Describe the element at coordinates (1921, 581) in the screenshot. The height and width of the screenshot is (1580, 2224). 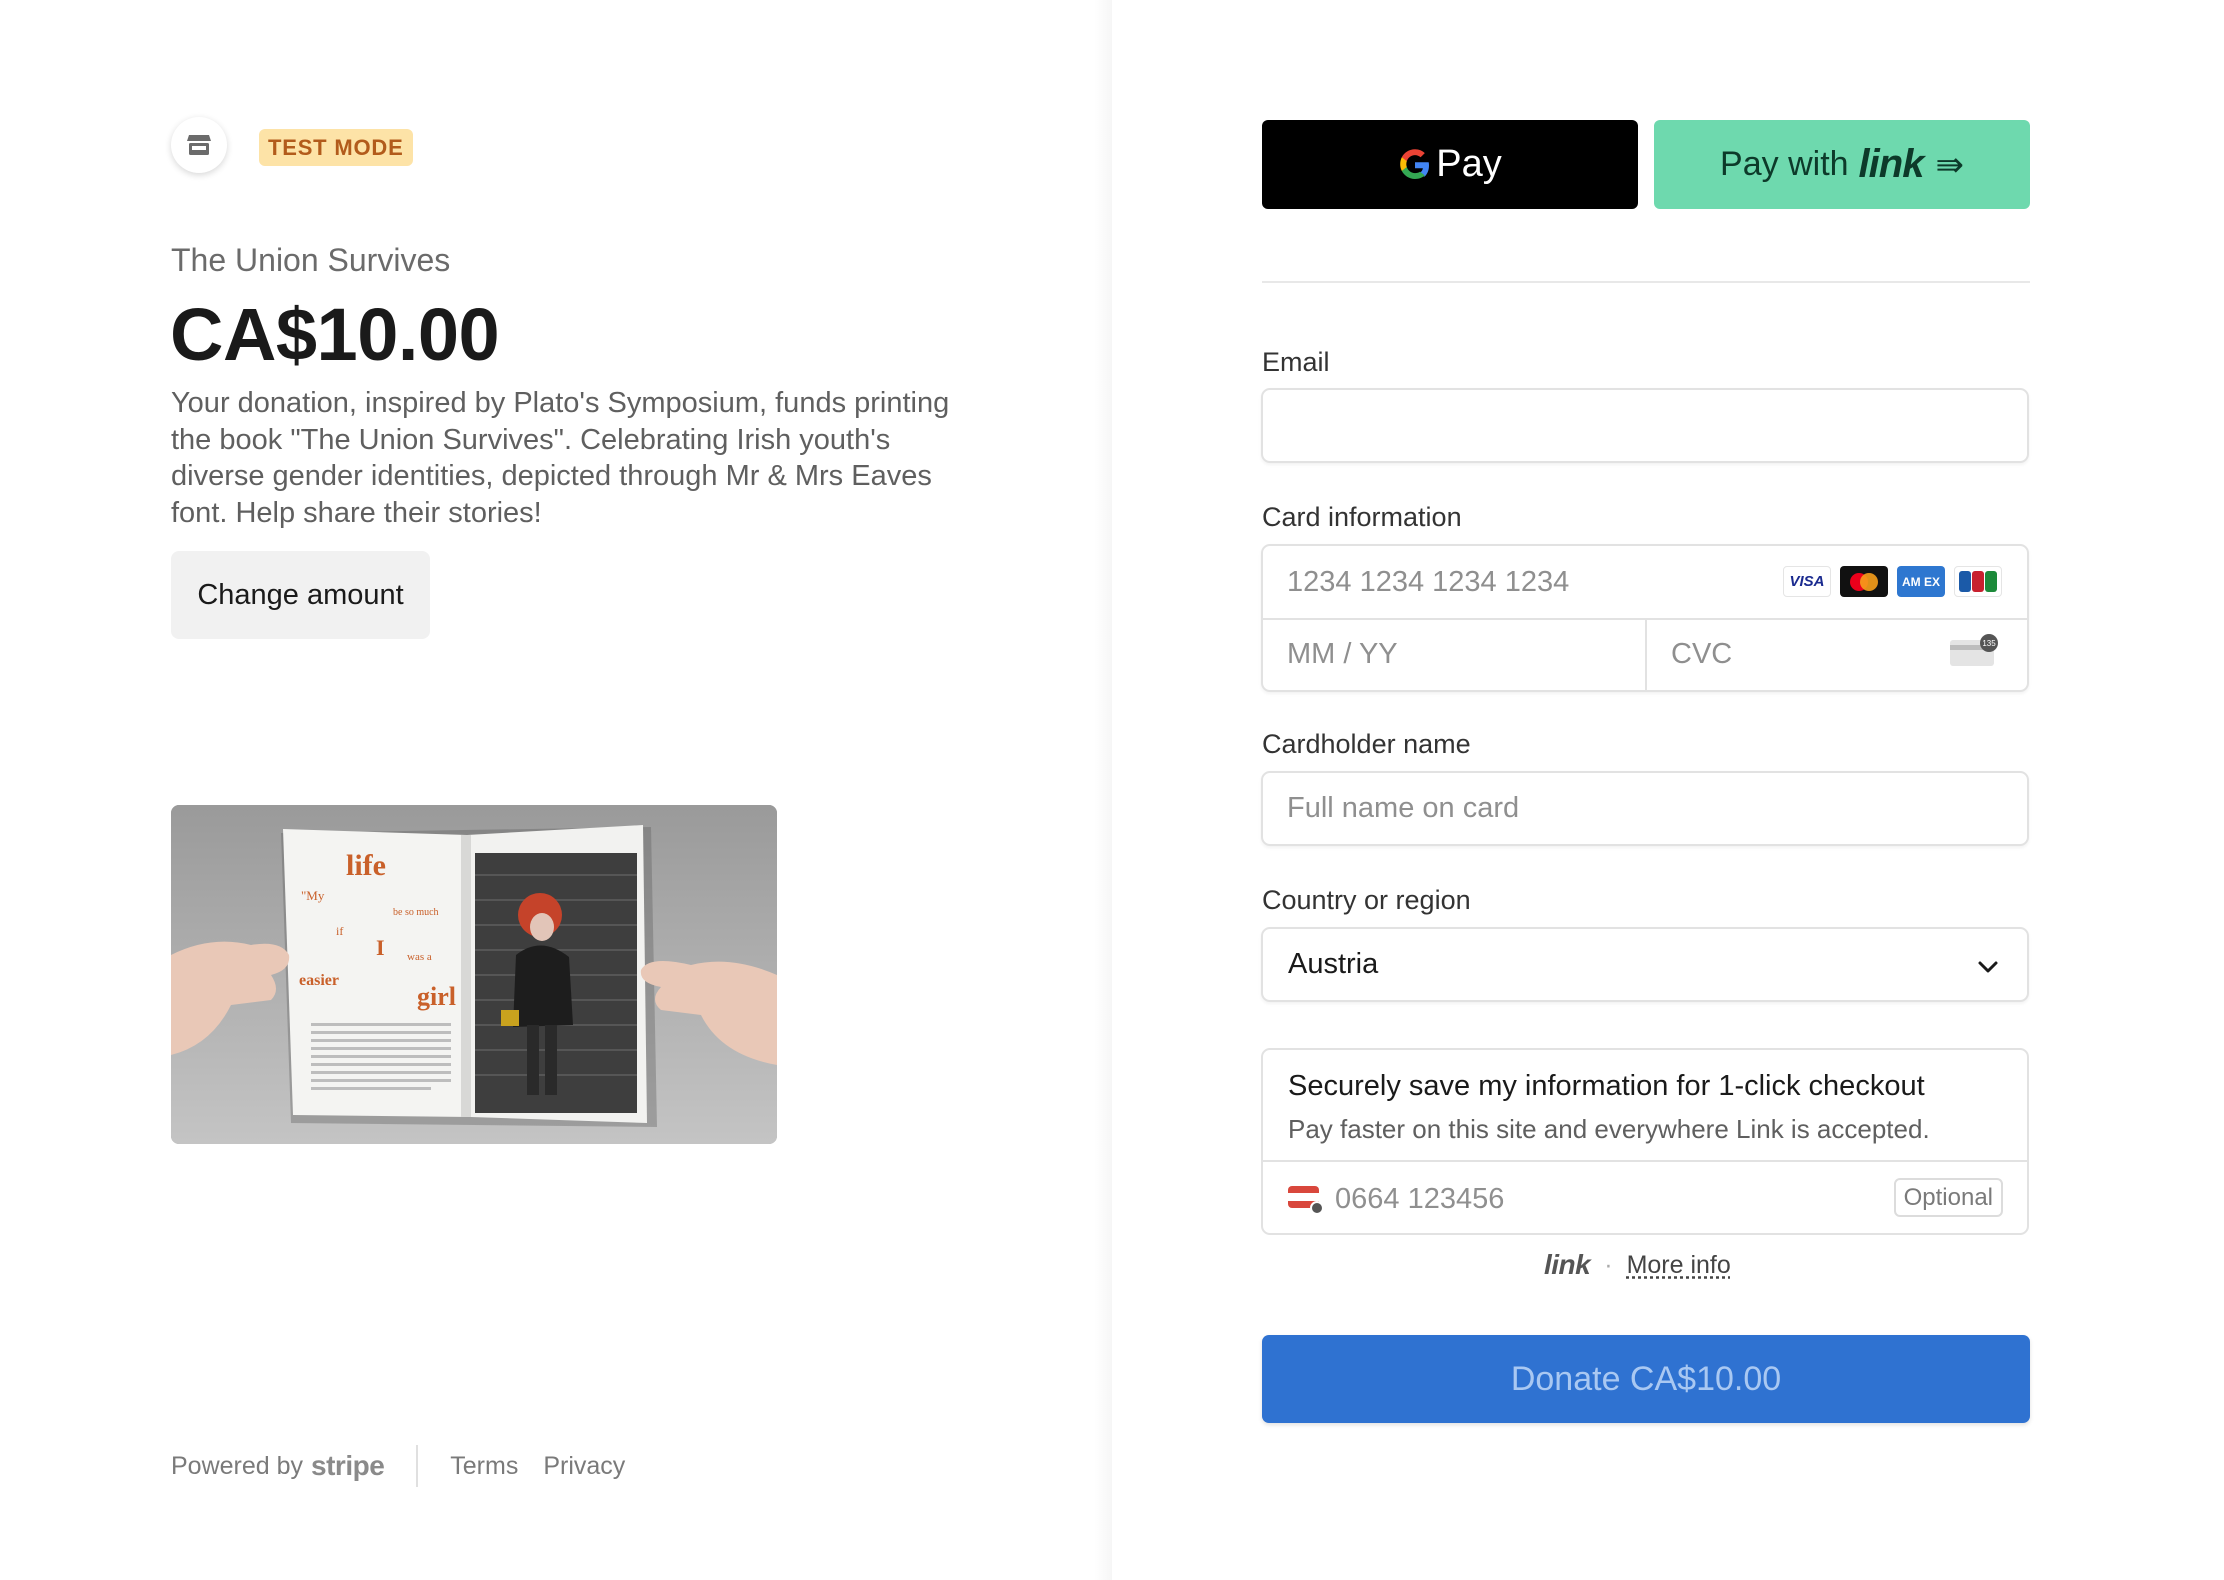
I see `amex-icon: AM EX` at that location.